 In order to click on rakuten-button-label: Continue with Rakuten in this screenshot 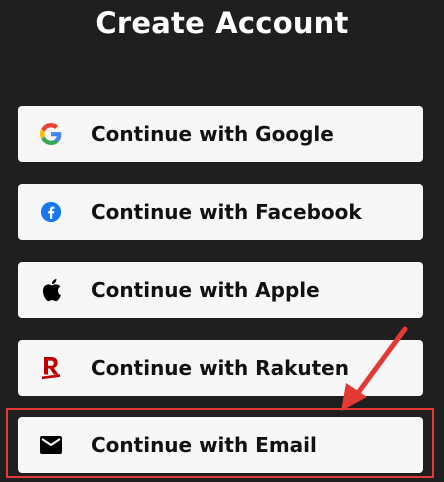, I will do `click(220, 368)`.